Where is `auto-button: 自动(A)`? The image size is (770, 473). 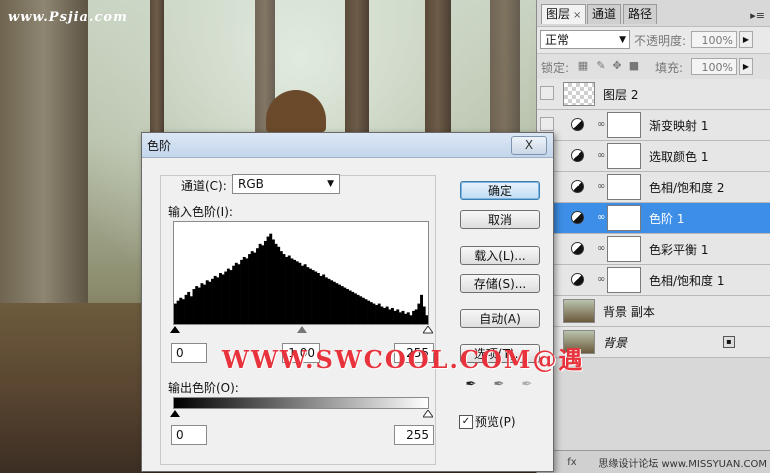 auto-button: 自动(A) is located at coordinates (500, 318).